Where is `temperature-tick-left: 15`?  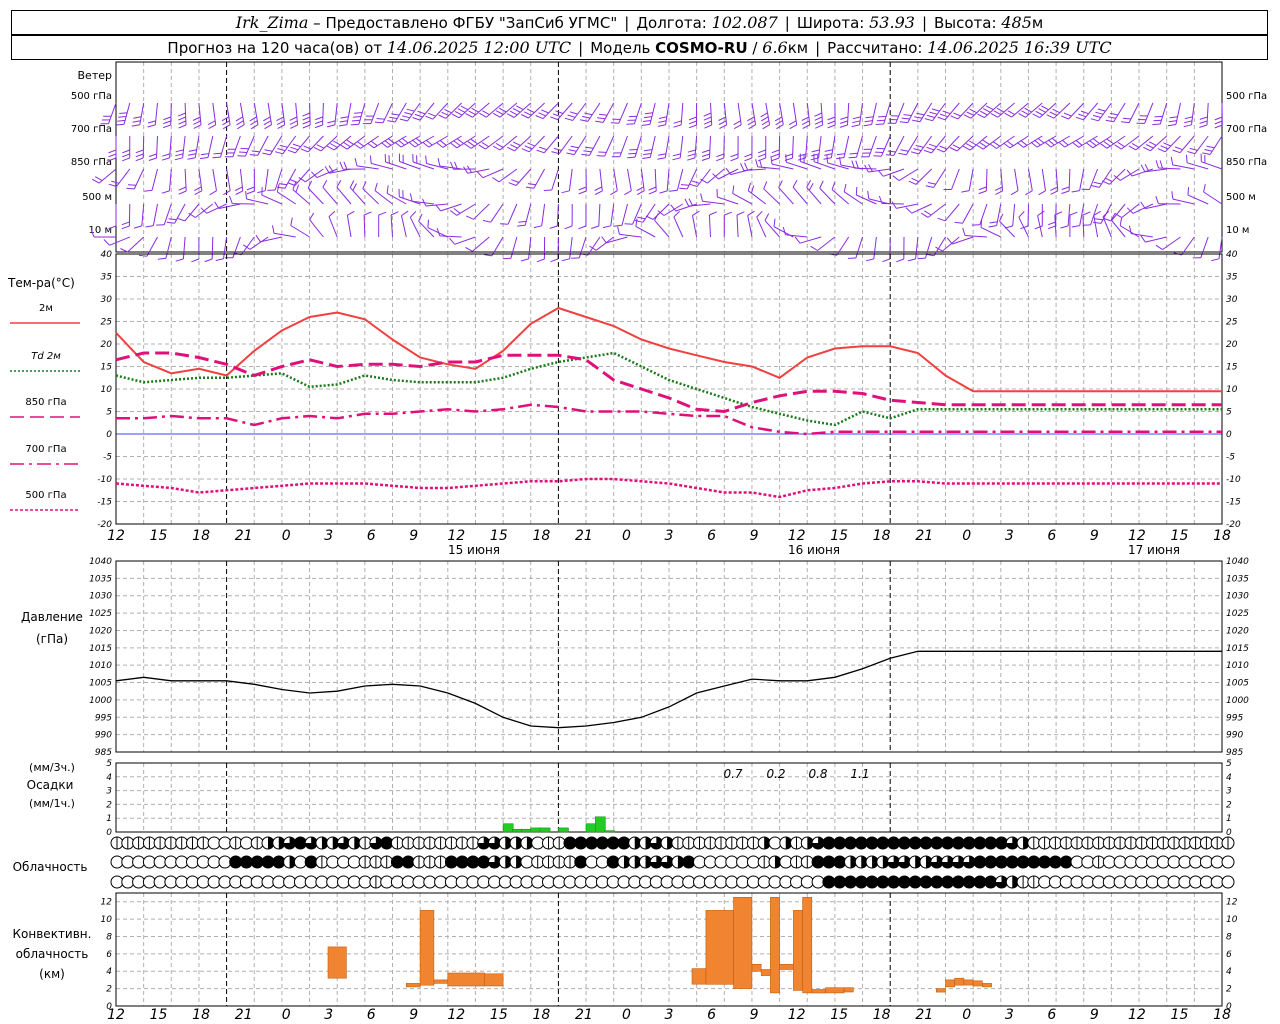
temperature-tick-left: 15 is located at coordinates (107, 368).